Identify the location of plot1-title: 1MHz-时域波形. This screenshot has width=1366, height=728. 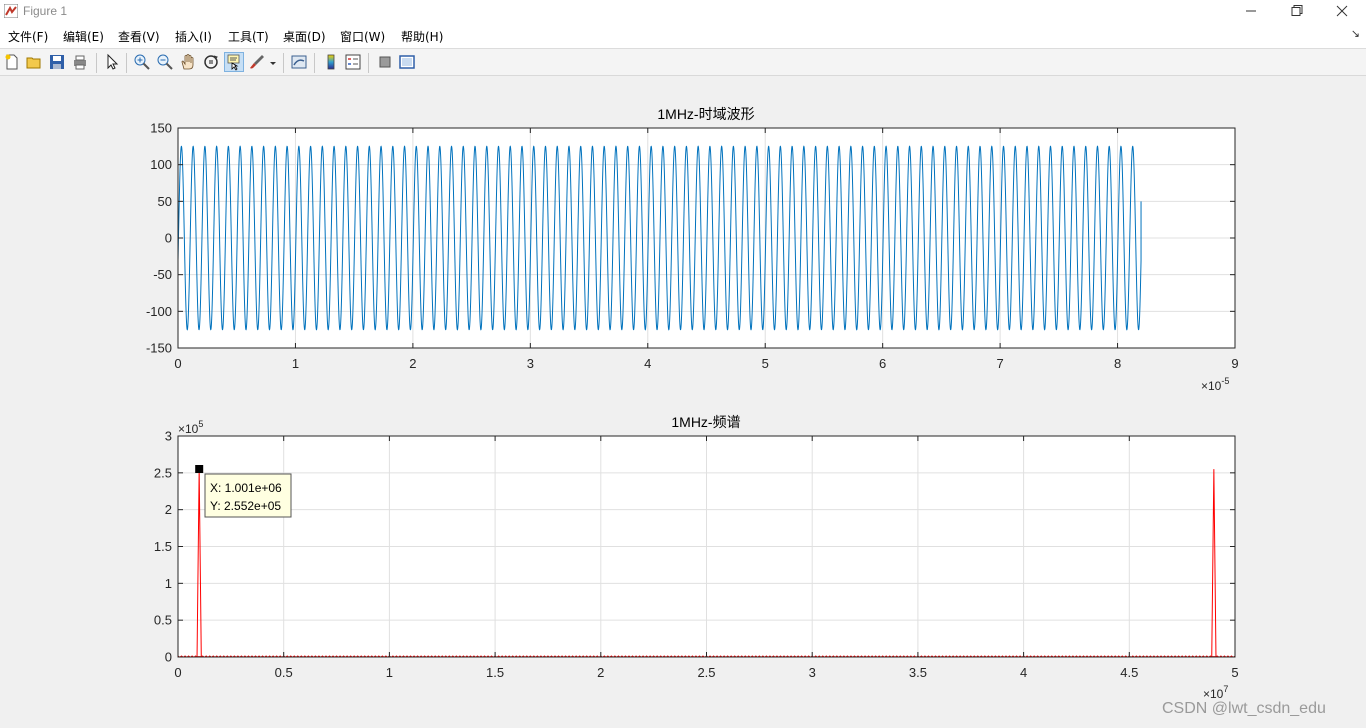
(705, 114).